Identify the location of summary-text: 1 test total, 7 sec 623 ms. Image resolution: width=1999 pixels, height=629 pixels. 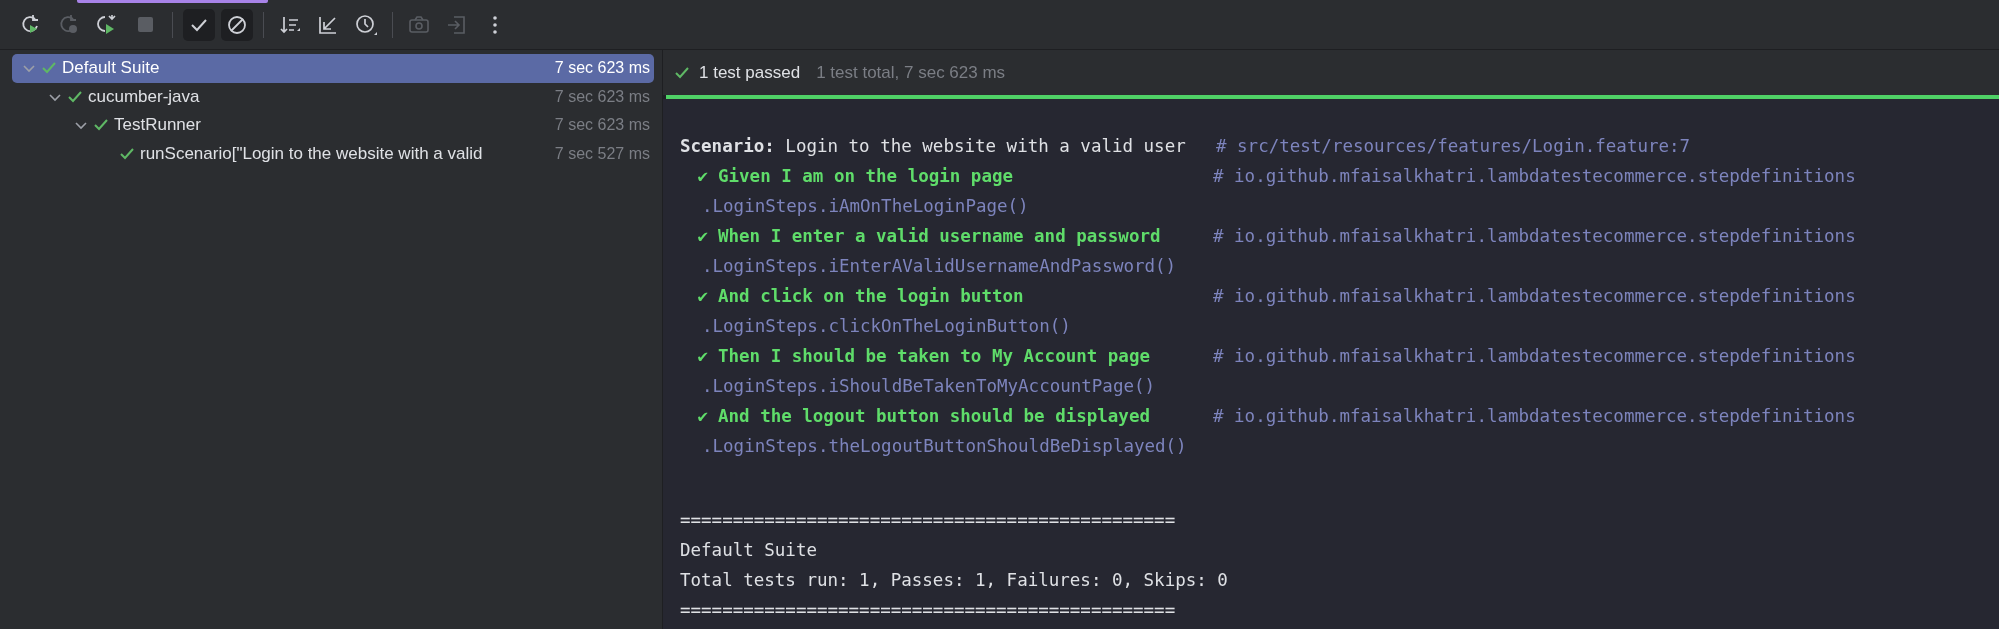
(911, 72).